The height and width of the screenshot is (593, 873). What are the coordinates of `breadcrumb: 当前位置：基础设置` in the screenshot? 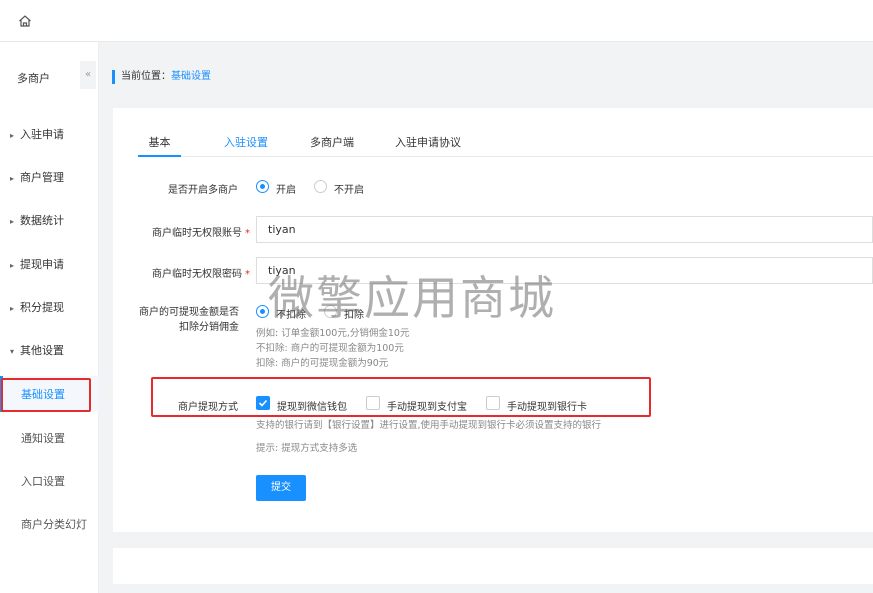 It's located at (161, 77).